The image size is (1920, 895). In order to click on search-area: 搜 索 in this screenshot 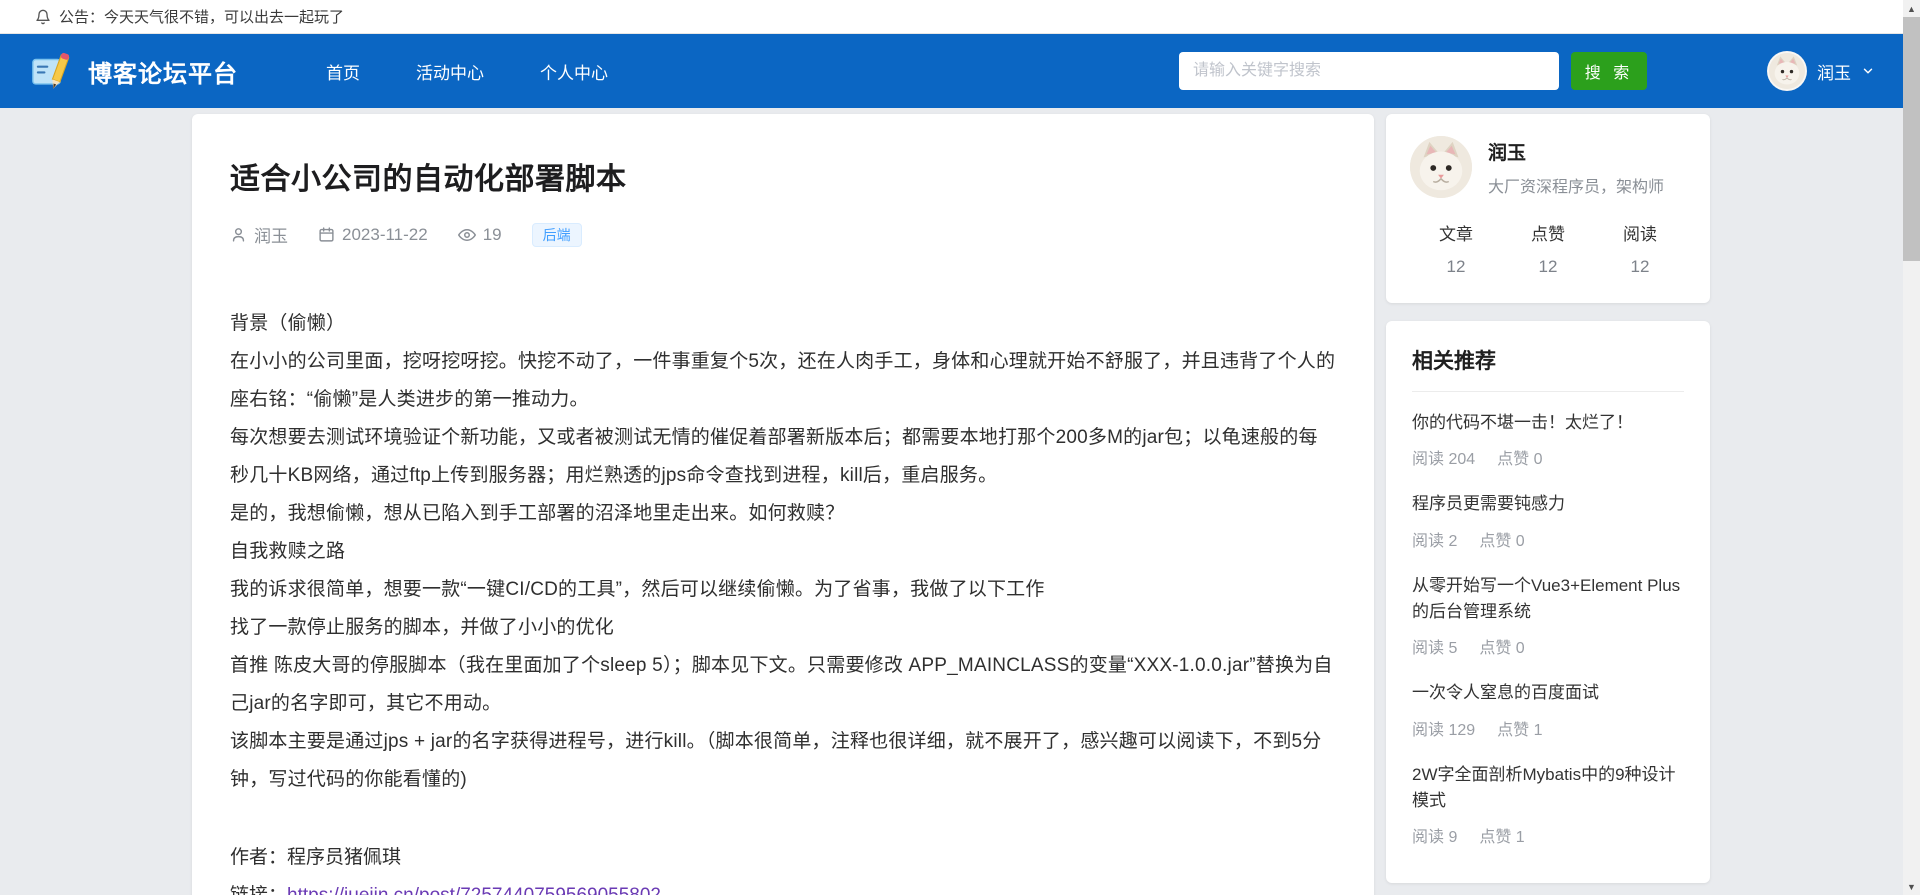, I will do `click(1413, 71)`.